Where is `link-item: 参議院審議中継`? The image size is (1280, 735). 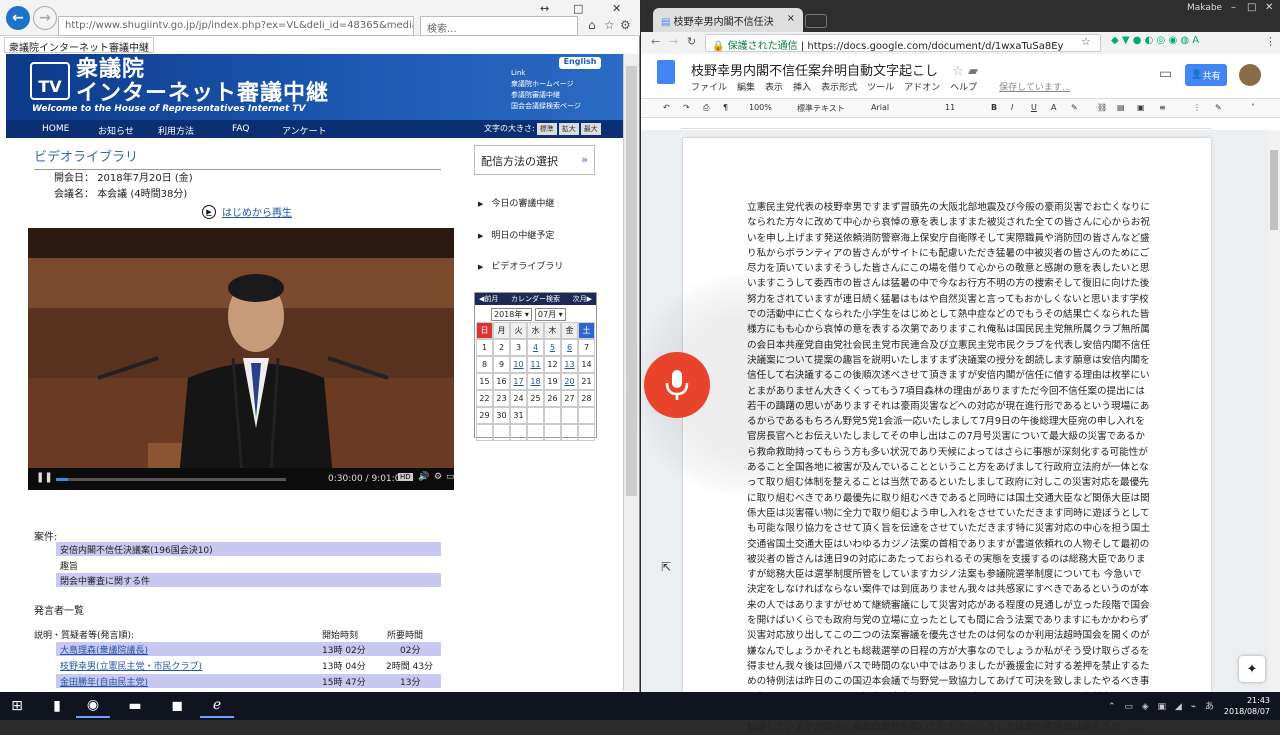
link-item: 参議院審議中継 is located at coordinates (546, 95).